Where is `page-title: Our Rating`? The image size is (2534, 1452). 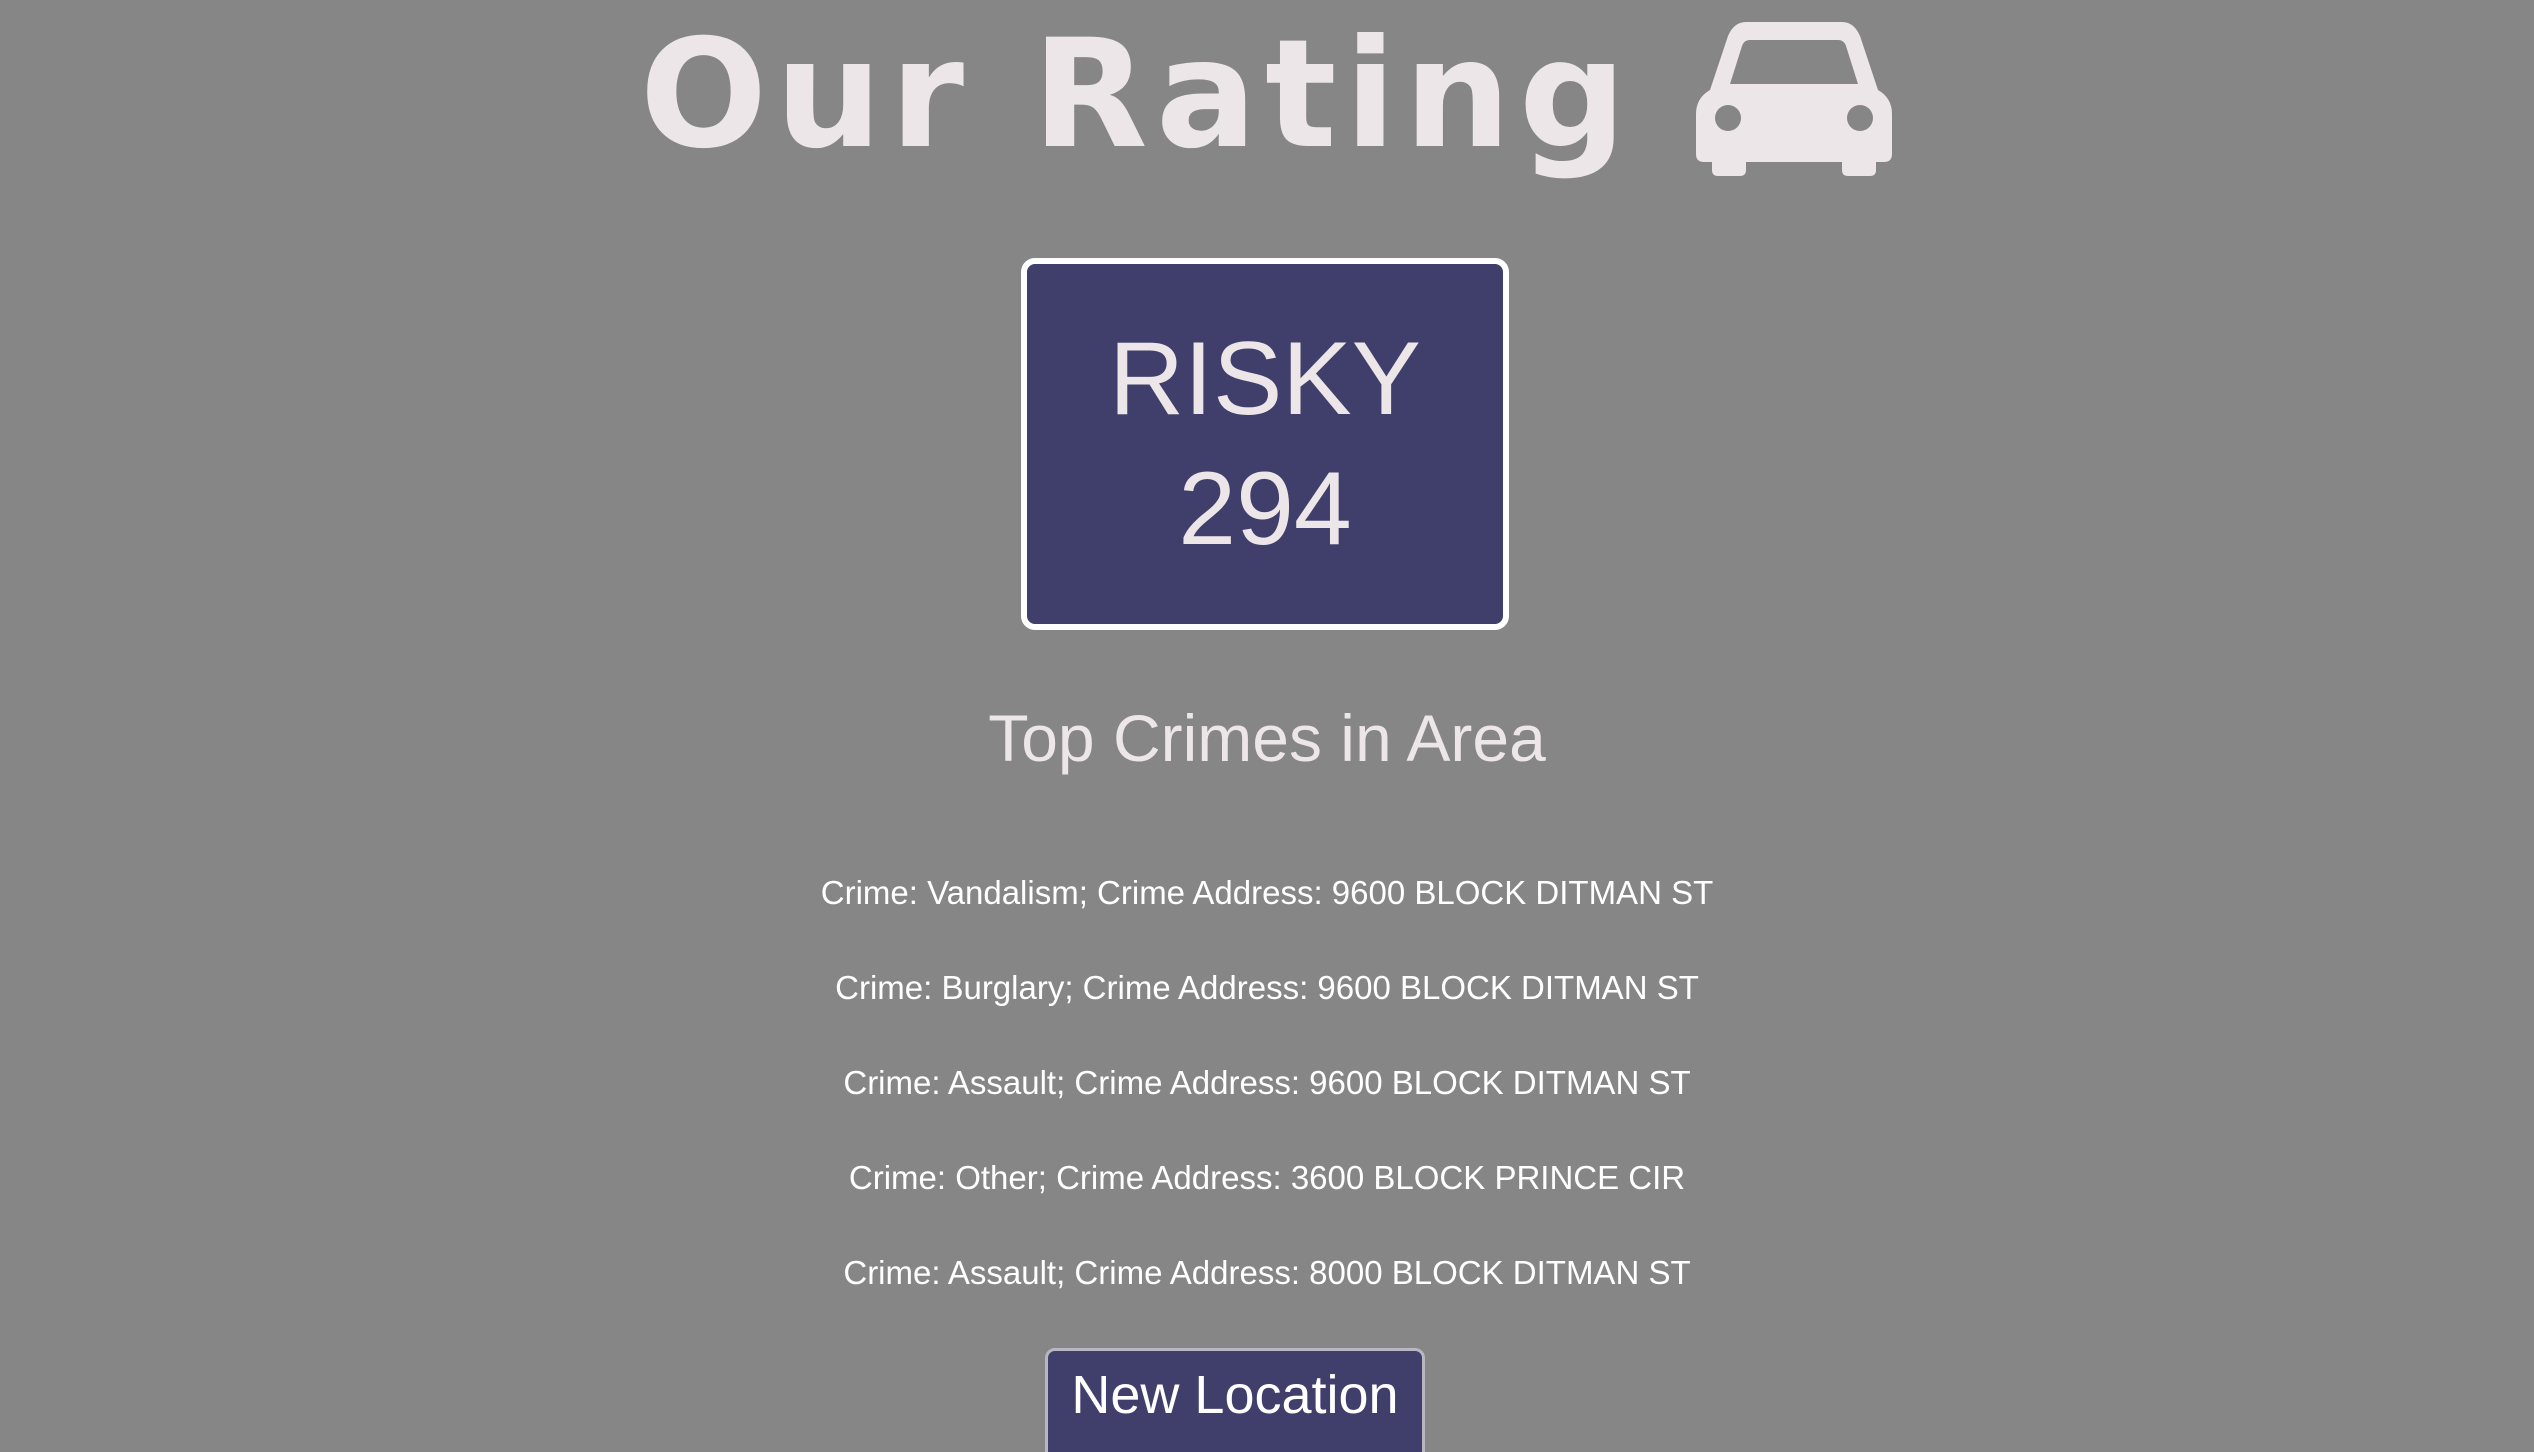
page-title: Our Rating is located at coordinates (1137, 95).